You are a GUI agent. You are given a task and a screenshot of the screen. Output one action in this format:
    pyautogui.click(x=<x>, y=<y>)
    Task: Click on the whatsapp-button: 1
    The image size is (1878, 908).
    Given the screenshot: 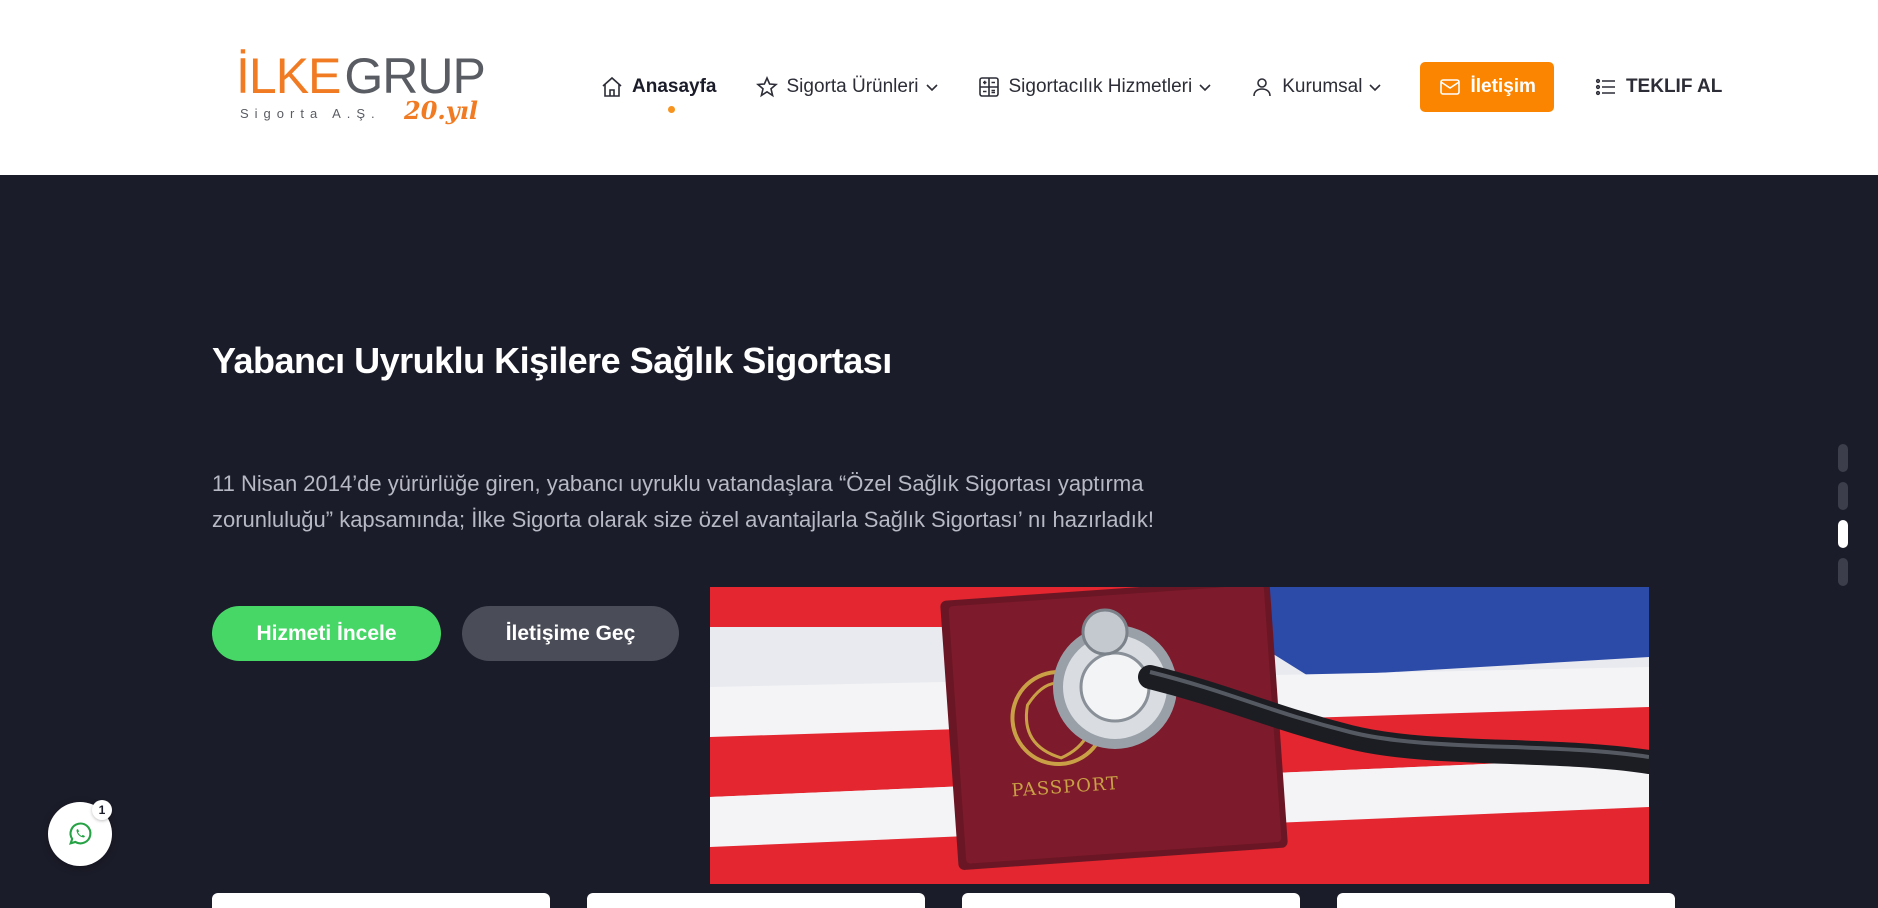 What is the action you would take?
    pyautogui.click(x=80, y=833)
    